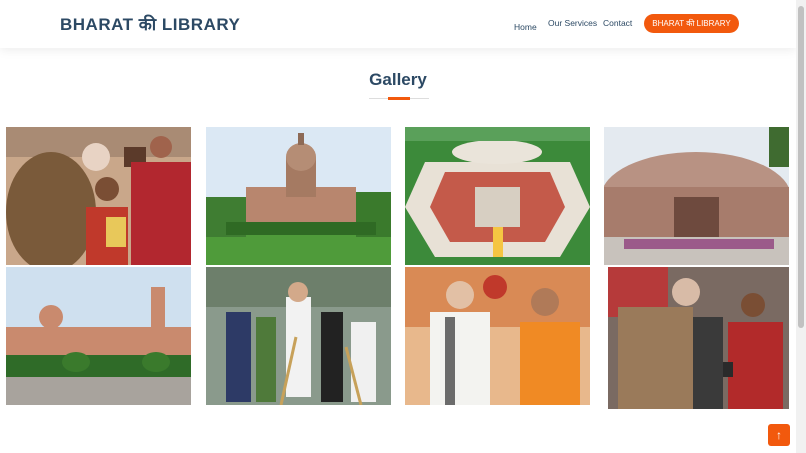 This screenshot has width=806, height=453. Describe the element at coordinates (572, 23) in the screenshot. I see `nav-services-link: Our Services` at that location.